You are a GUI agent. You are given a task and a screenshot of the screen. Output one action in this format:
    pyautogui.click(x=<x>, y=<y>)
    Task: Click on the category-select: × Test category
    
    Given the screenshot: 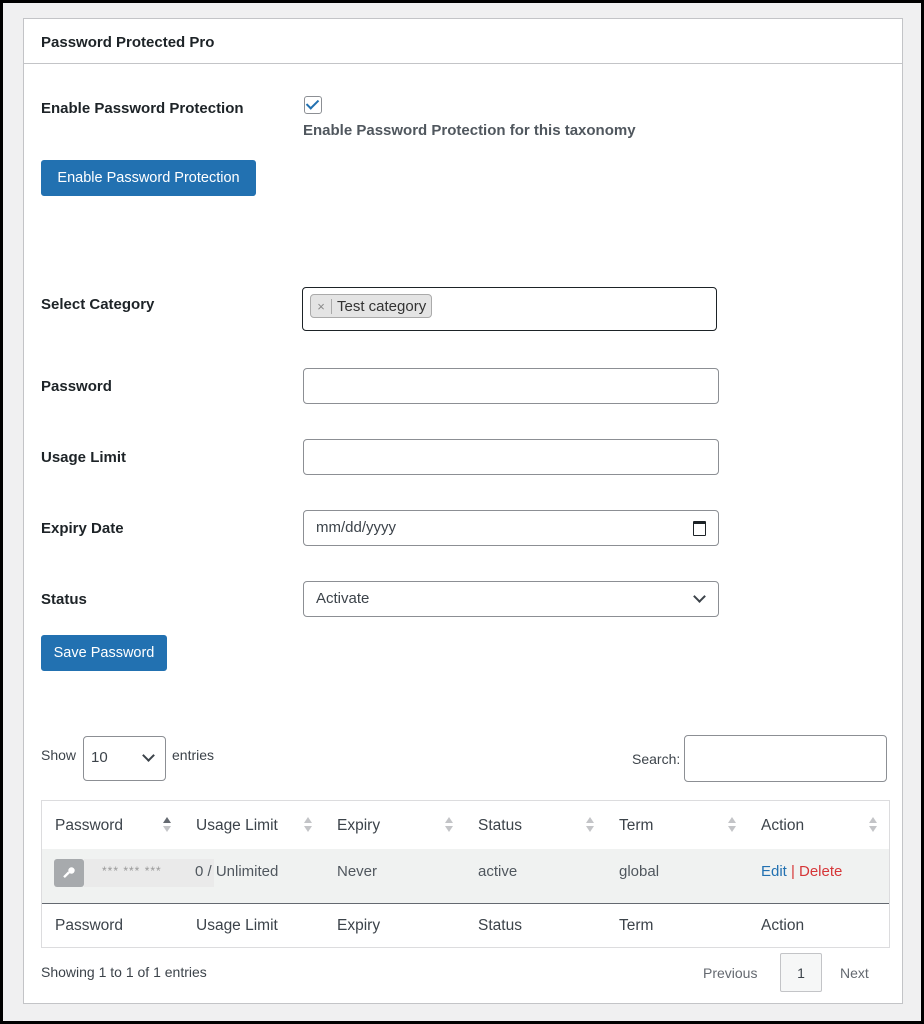 What is the action you would take?
    pyautogui.click(x=509, y=309)
    